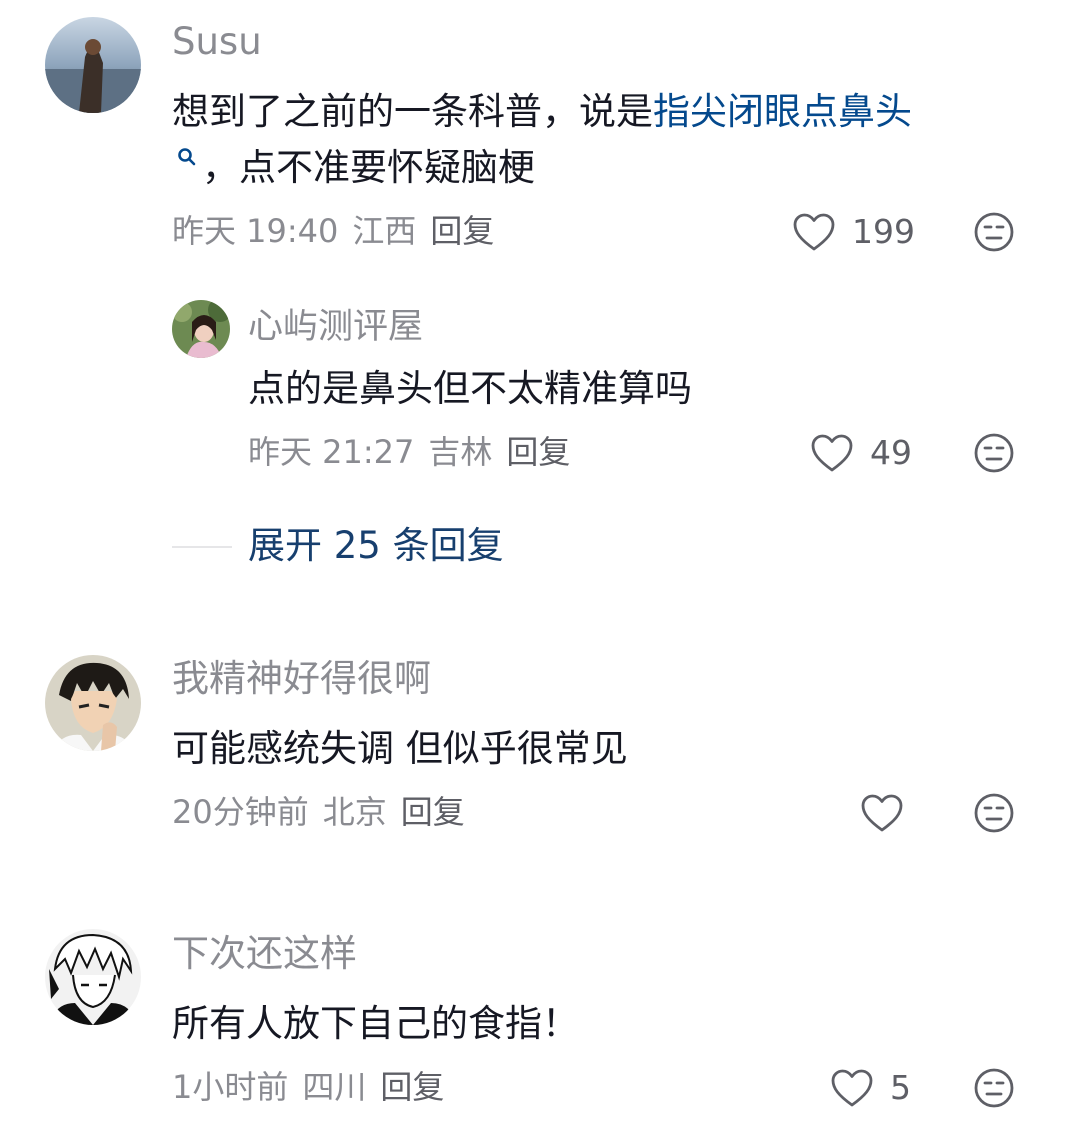  Describe the element at coordinates (217, 42) in the screenshot. I see `comment-username: Susu` at that location.